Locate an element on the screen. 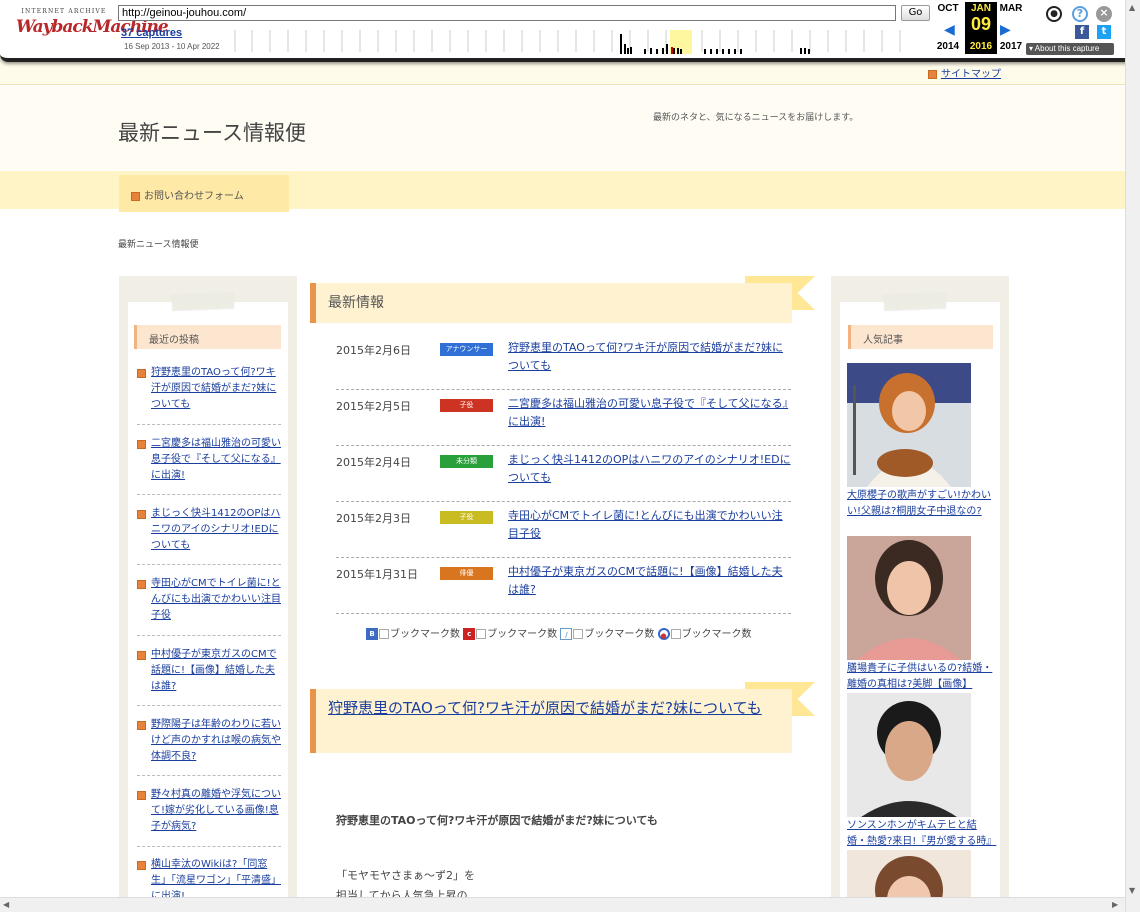  capture-range: 16 Sep 2013 - 10 Apr 2022 is located at coordinates (172, 46).